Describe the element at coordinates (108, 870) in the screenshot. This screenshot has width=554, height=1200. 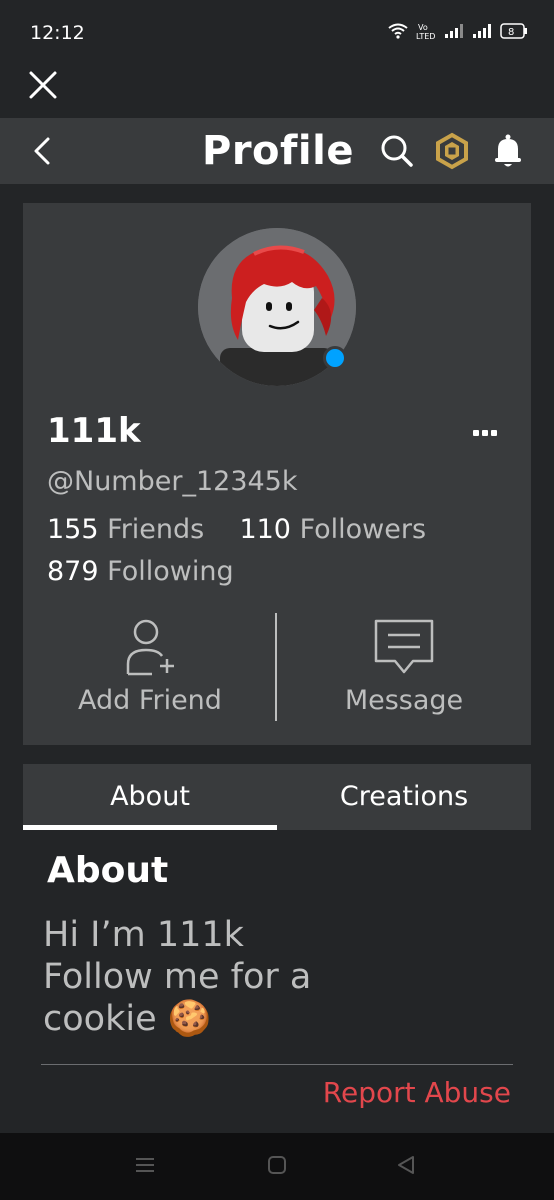
I see `about-heading: About` at that location.